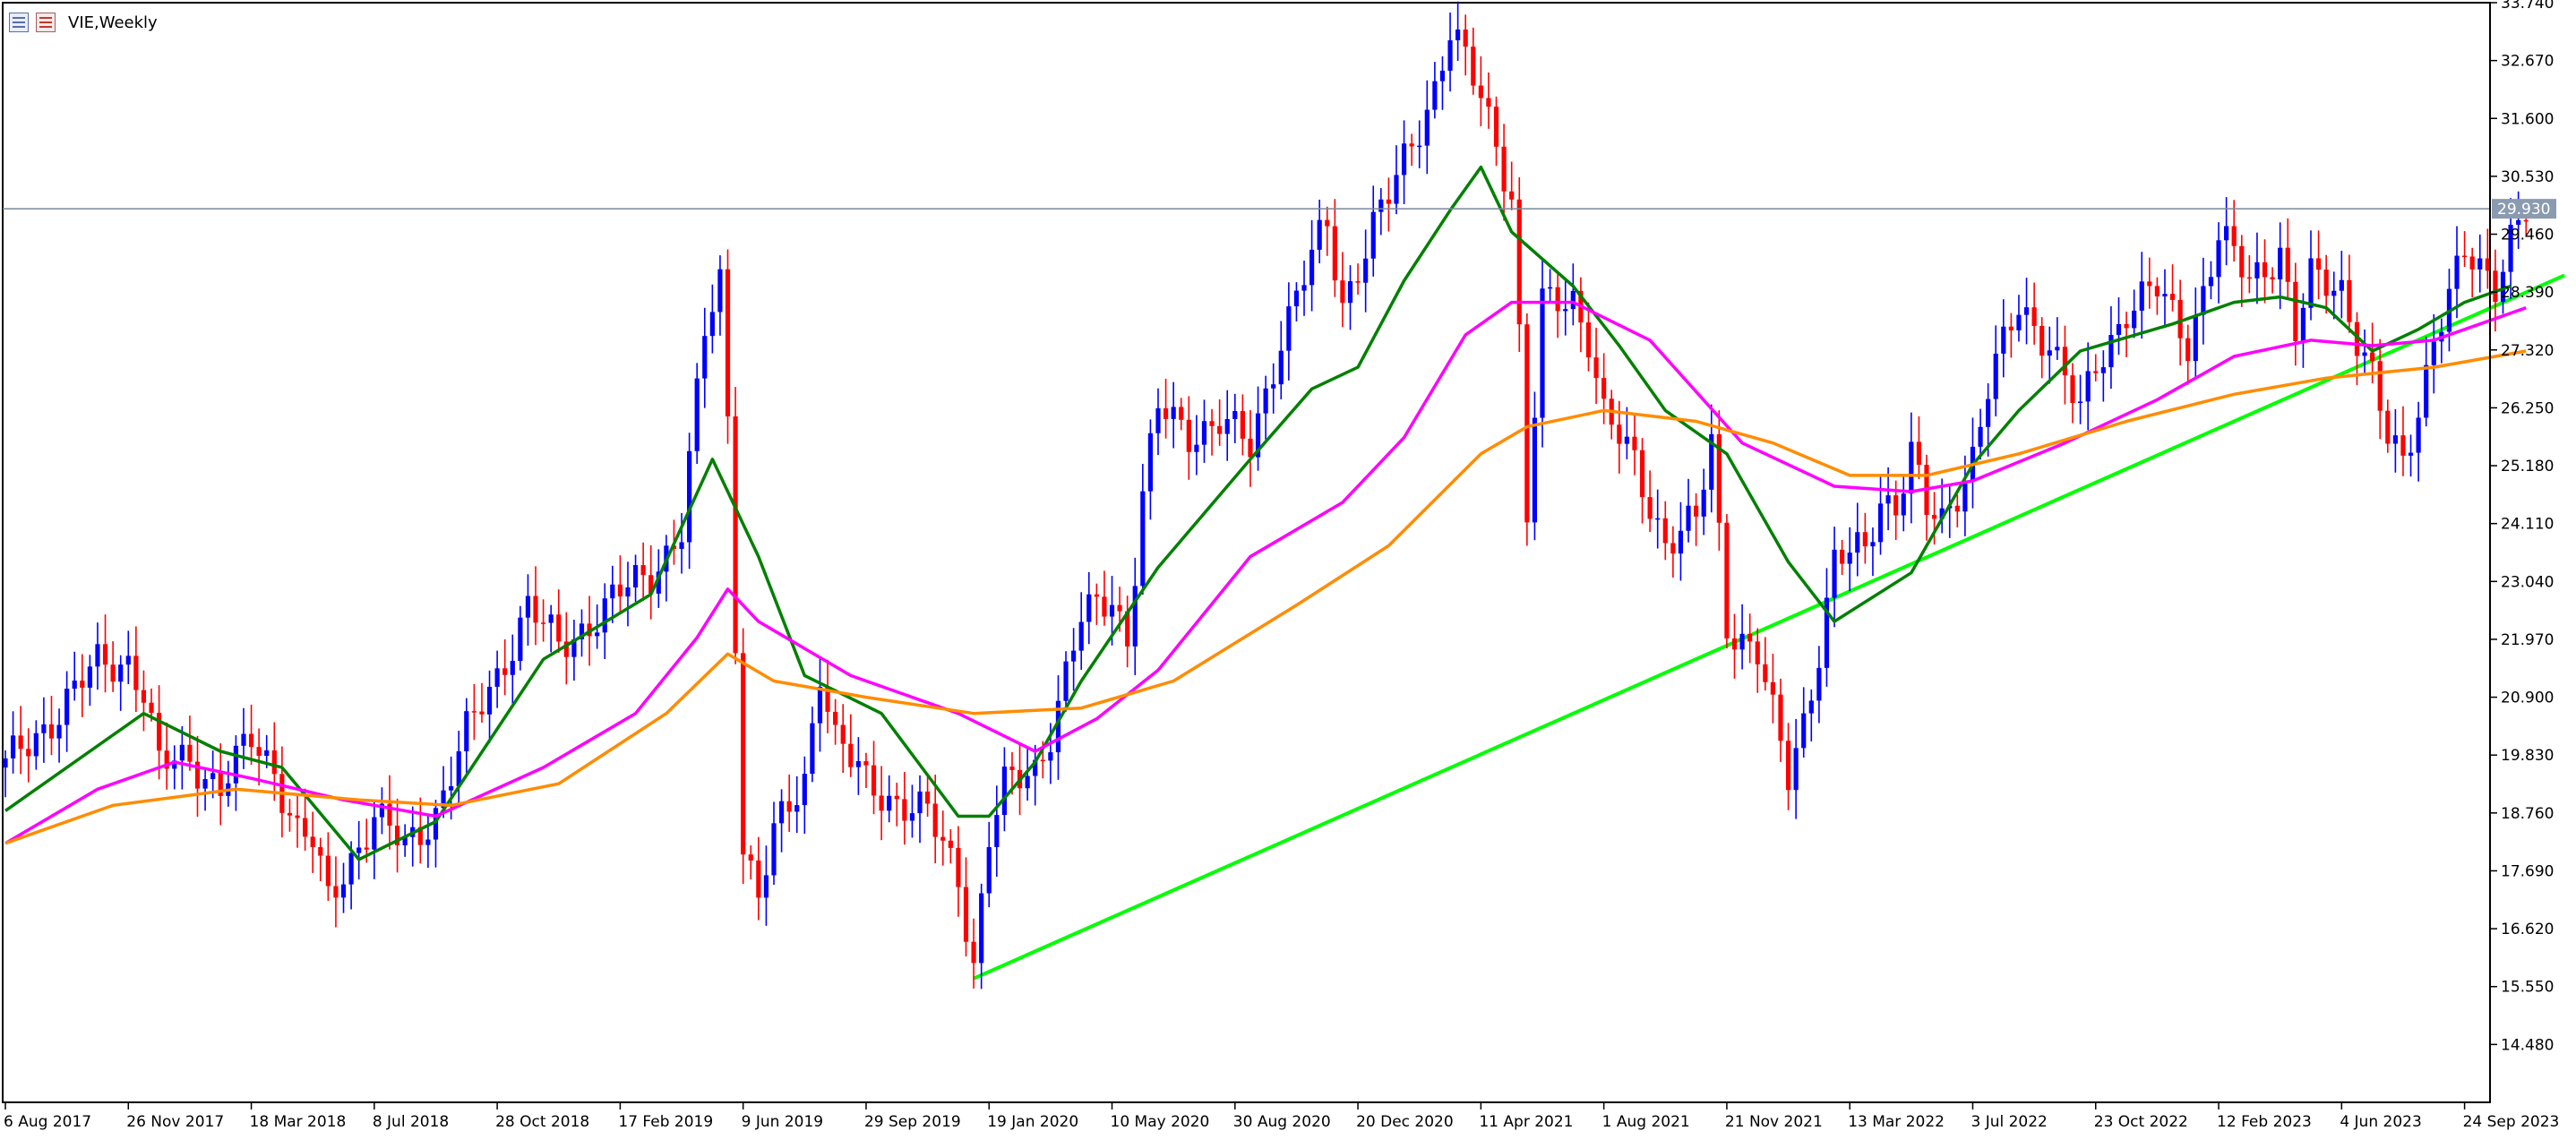 This screenshot has height=1148, width=2576. I want to click on time-tick-label: 24 Sep 2023, so click(2511, 1122).